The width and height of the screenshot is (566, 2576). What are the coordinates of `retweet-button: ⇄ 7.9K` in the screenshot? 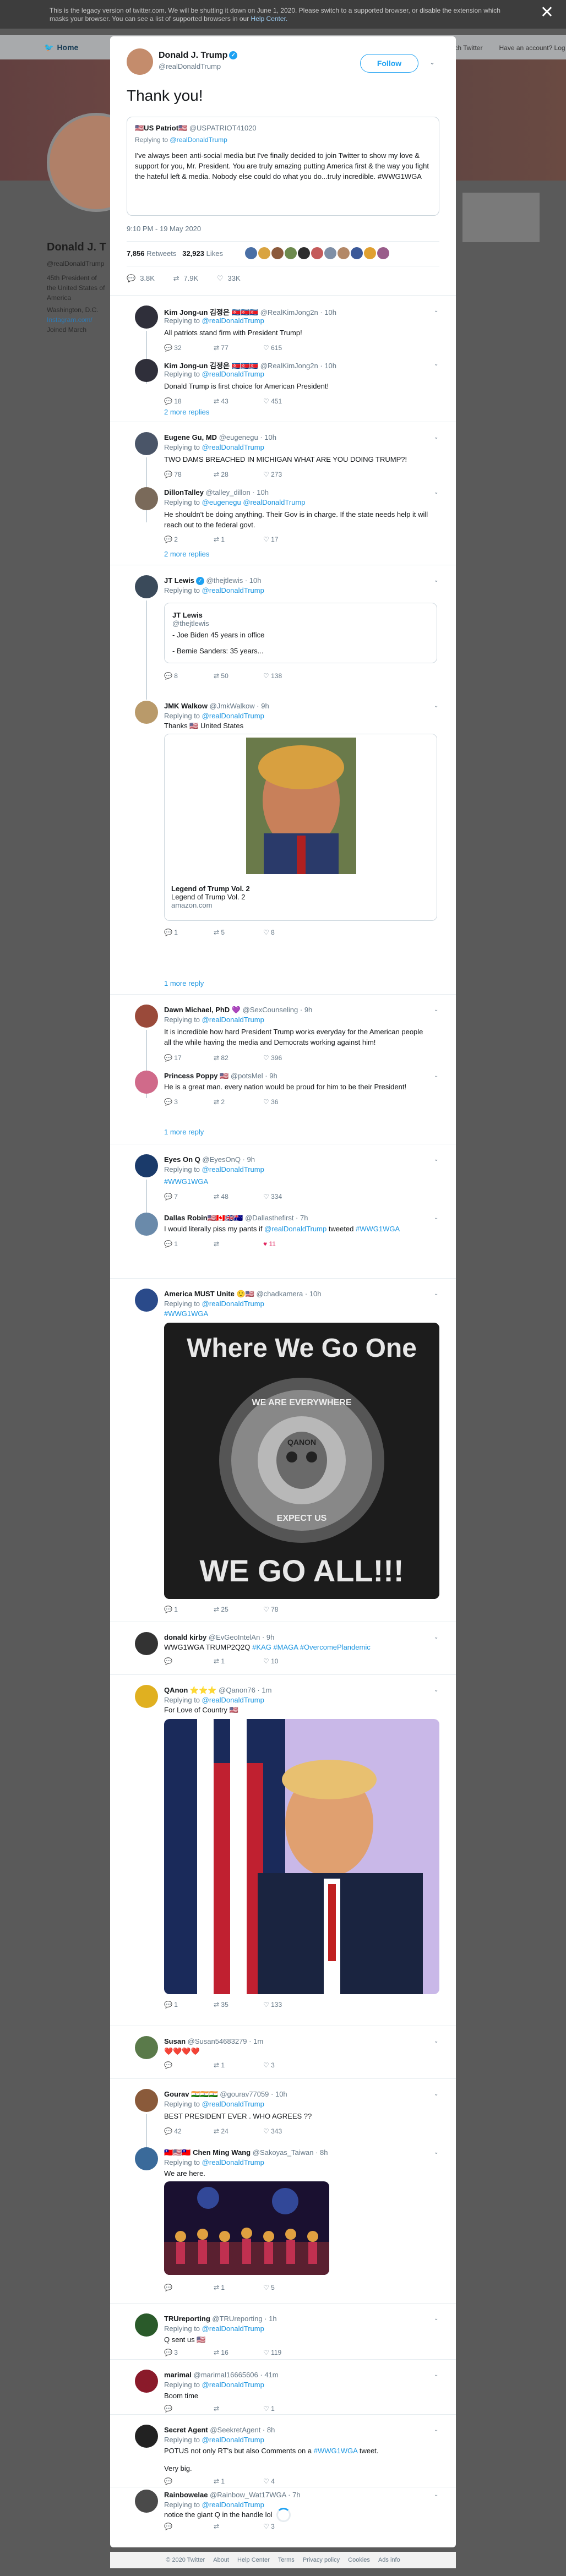 It's located at (186, 279).